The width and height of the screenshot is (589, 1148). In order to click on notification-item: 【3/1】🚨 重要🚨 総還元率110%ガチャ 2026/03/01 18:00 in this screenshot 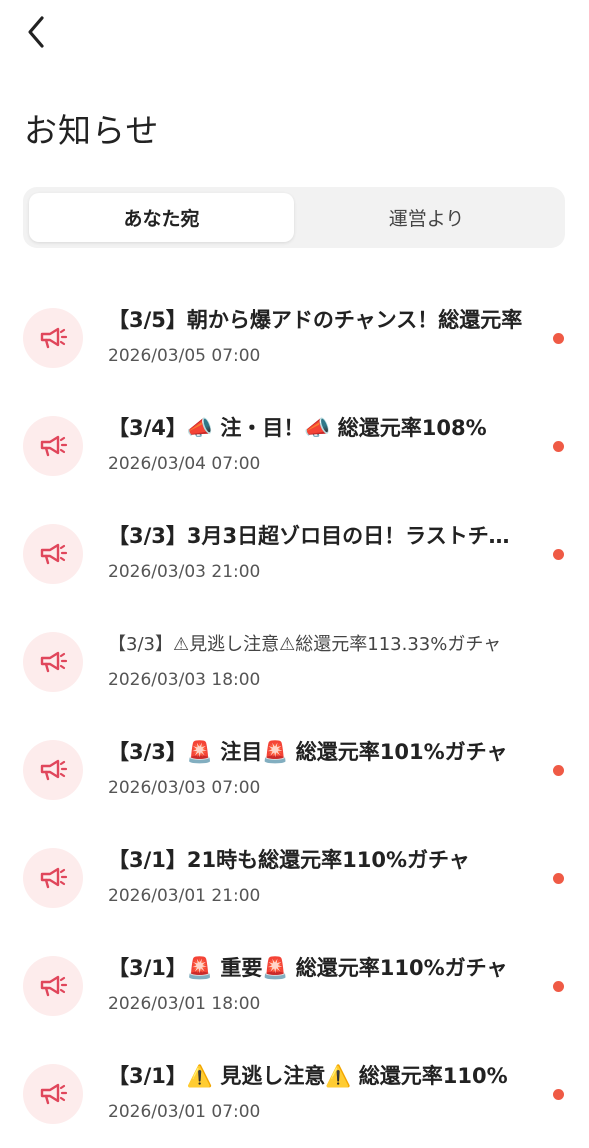, I will do `click(294, 986)`.